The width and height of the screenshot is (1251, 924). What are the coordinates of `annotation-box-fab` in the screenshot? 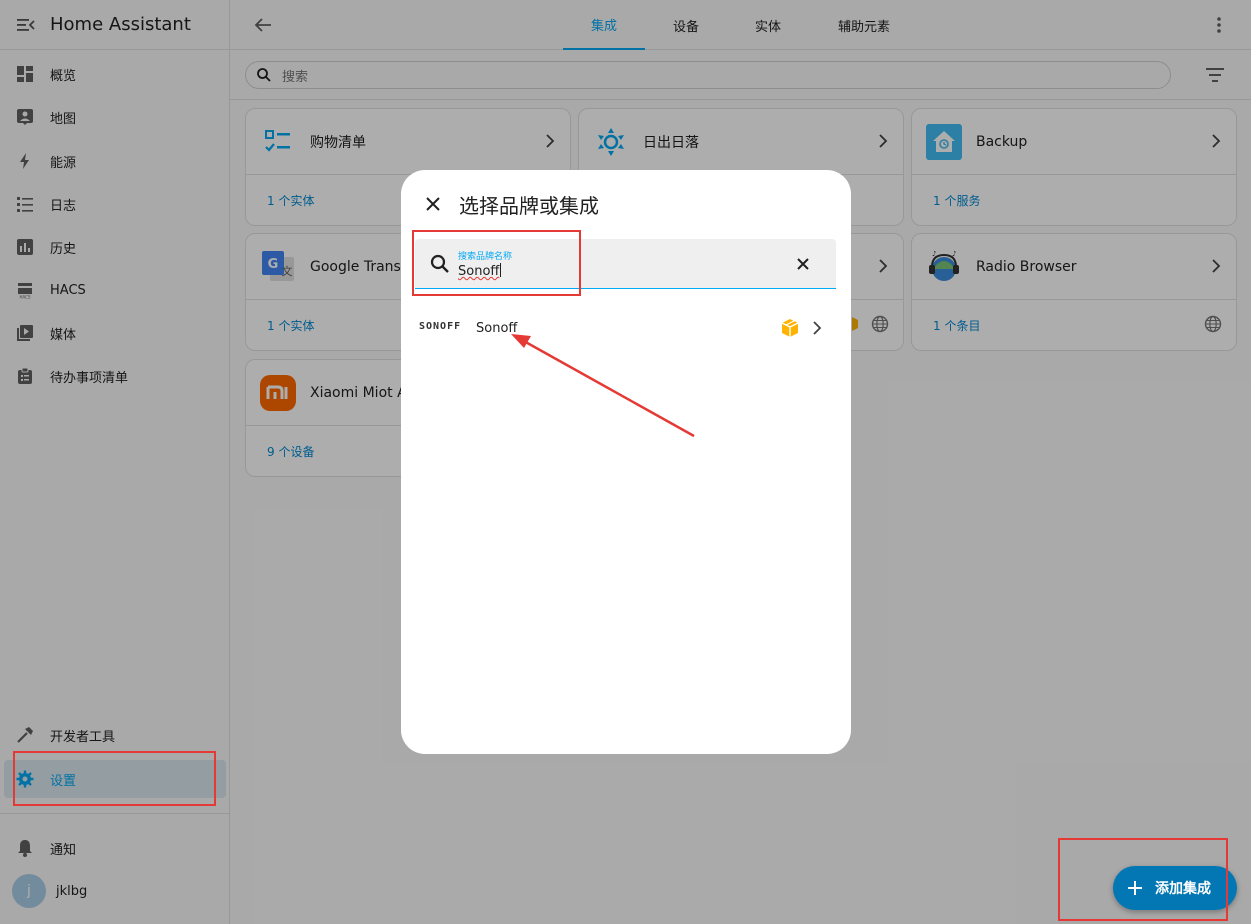 It's located at (1143, 879).